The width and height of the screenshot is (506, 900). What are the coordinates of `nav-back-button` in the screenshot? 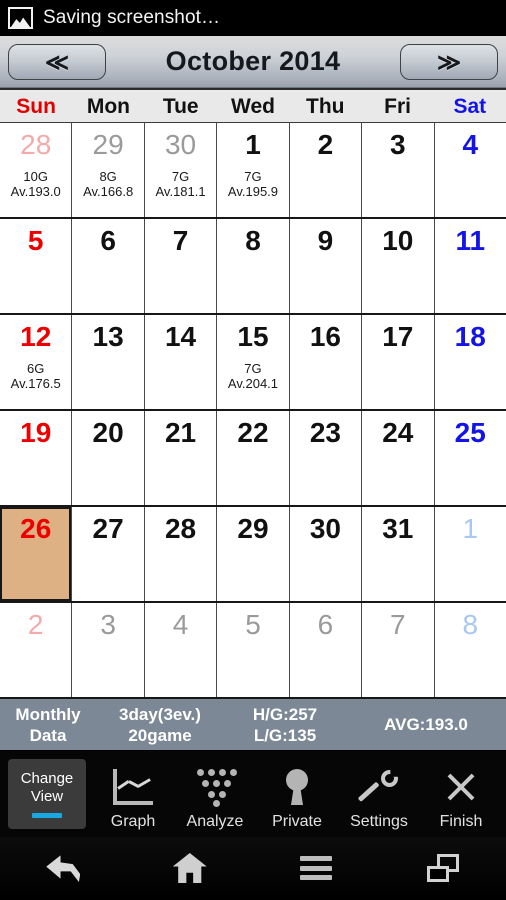 It's located at (63, 868).